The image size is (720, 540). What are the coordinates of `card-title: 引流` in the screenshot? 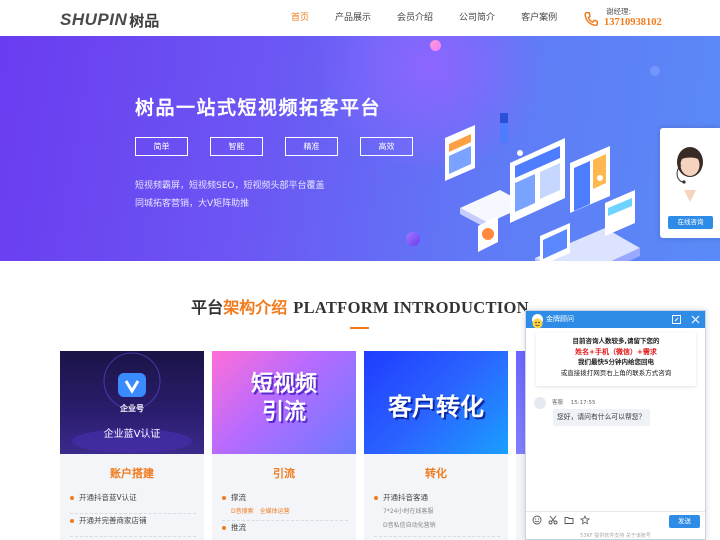 It's located at (284, 473).